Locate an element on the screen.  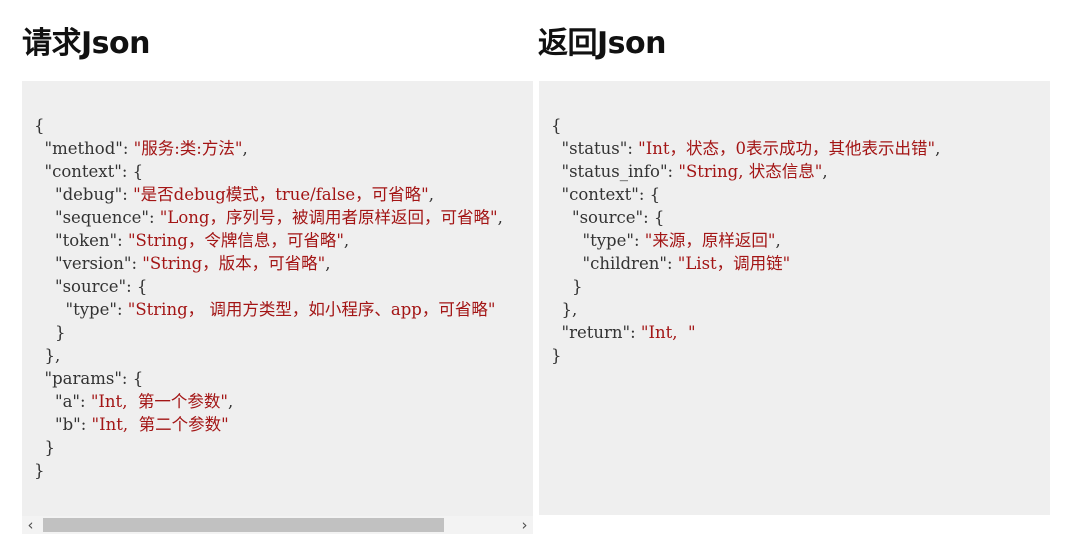
json-string-value: "是否debug模式，true/false，可省略" is located at coordinates (281, 194).